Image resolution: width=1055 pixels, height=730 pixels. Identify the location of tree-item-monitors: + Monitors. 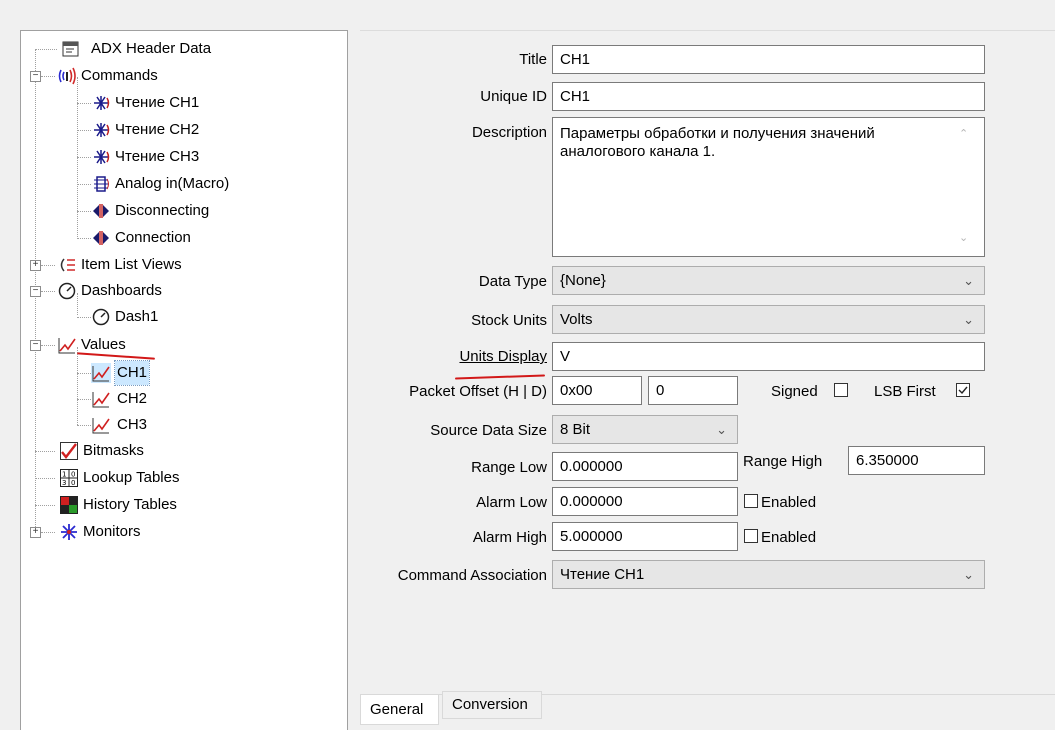
(181, 532).